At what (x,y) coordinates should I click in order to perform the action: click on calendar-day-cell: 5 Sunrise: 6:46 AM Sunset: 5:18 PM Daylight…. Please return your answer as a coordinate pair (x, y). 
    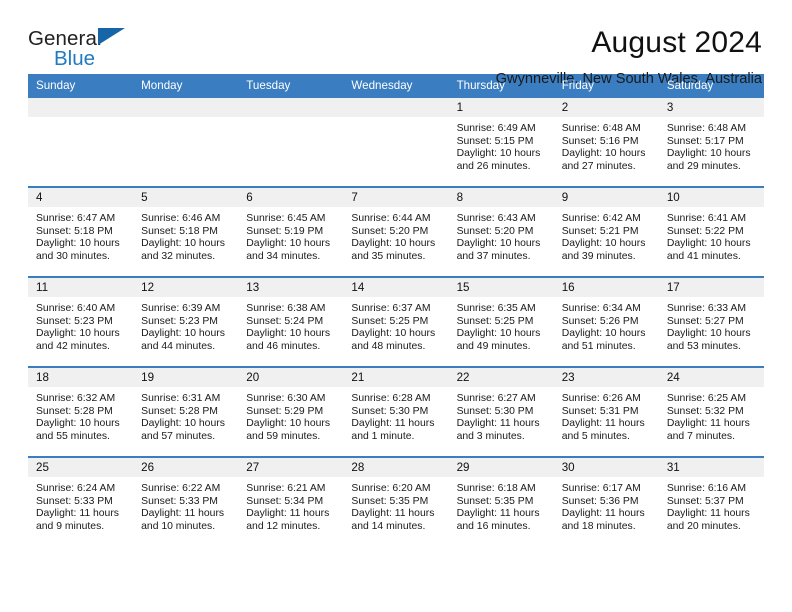
    Looking at the image, I should click on (186, 231).